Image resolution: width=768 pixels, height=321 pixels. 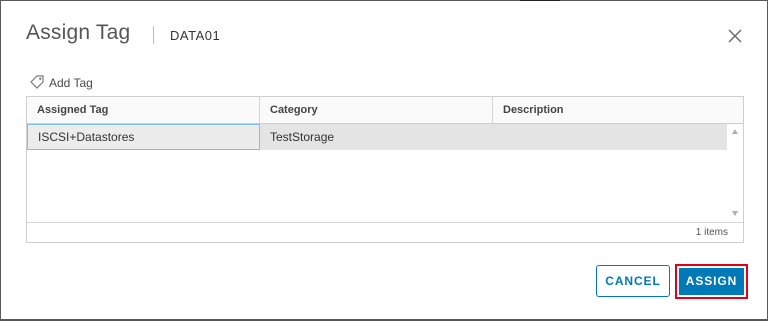 I want to click on dialog-subtitle: DATA01, so click(x=195, y=35).